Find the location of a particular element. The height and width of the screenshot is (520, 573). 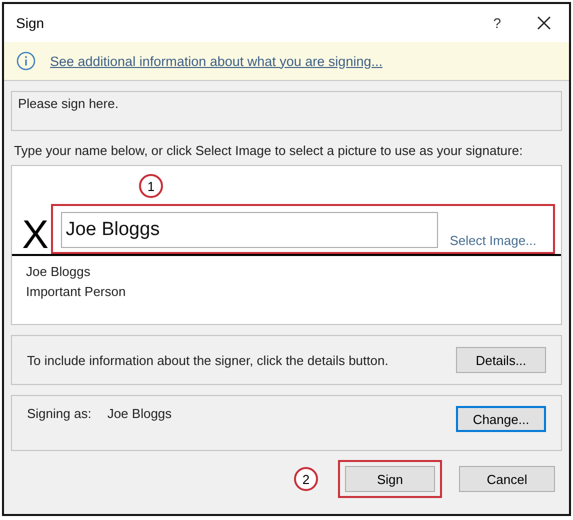

signature-input: Joe Bloggs is located at coordinates (249, 230).